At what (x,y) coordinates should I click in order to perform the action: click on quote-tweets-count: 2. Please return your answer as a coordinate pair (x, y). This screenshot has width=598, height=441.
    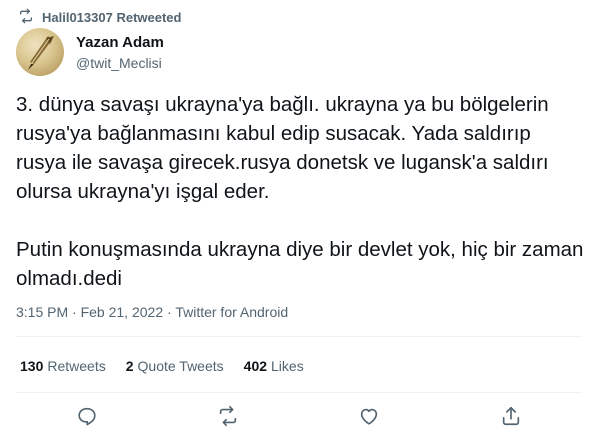
    Looking at the image, I should click on (129, 366).